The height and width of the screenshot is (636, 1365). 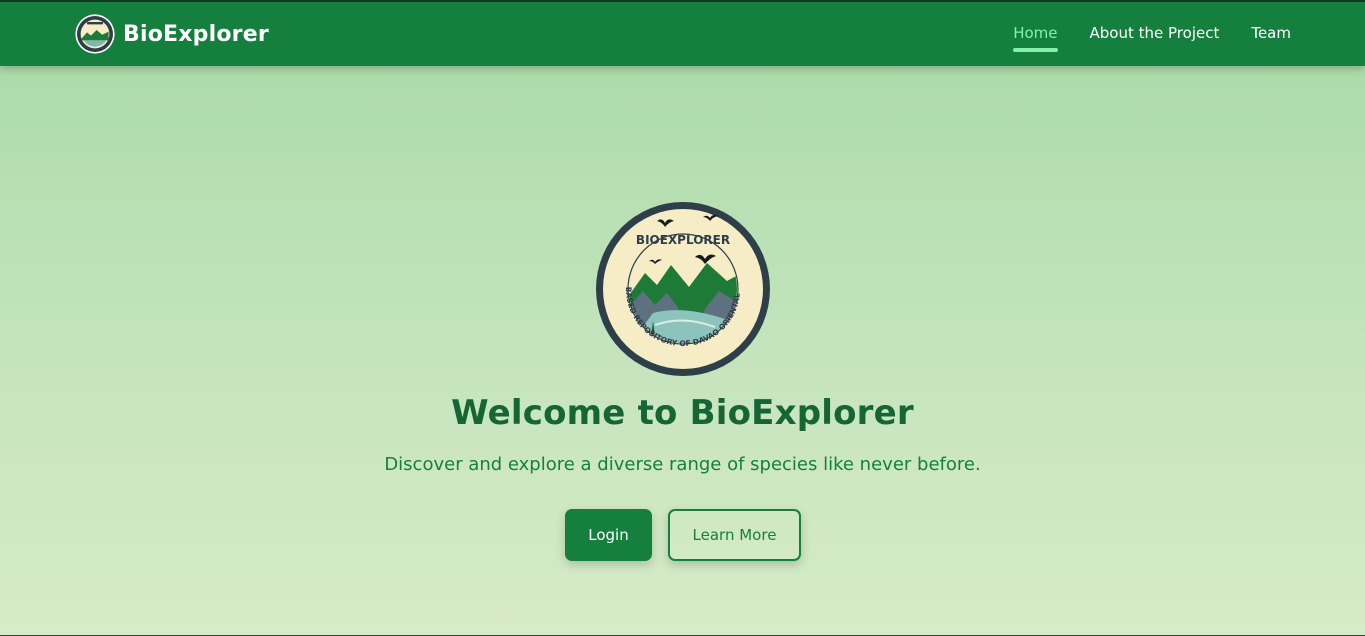 What do you see at coordinates (683, 240) in the screenshot?
I see `emblem-title: BIOEXPLORER` at bounding box center [683, 240].